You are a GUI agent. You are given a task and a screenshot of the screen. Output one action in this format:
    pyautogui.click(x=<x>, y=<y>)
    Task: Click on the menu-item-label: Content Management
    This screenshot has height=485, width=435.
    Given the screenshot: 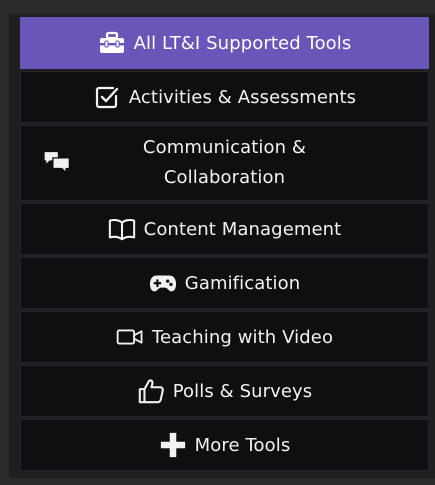 What is the action you would take?
    pyautogui.click(x=242, y=229)
    